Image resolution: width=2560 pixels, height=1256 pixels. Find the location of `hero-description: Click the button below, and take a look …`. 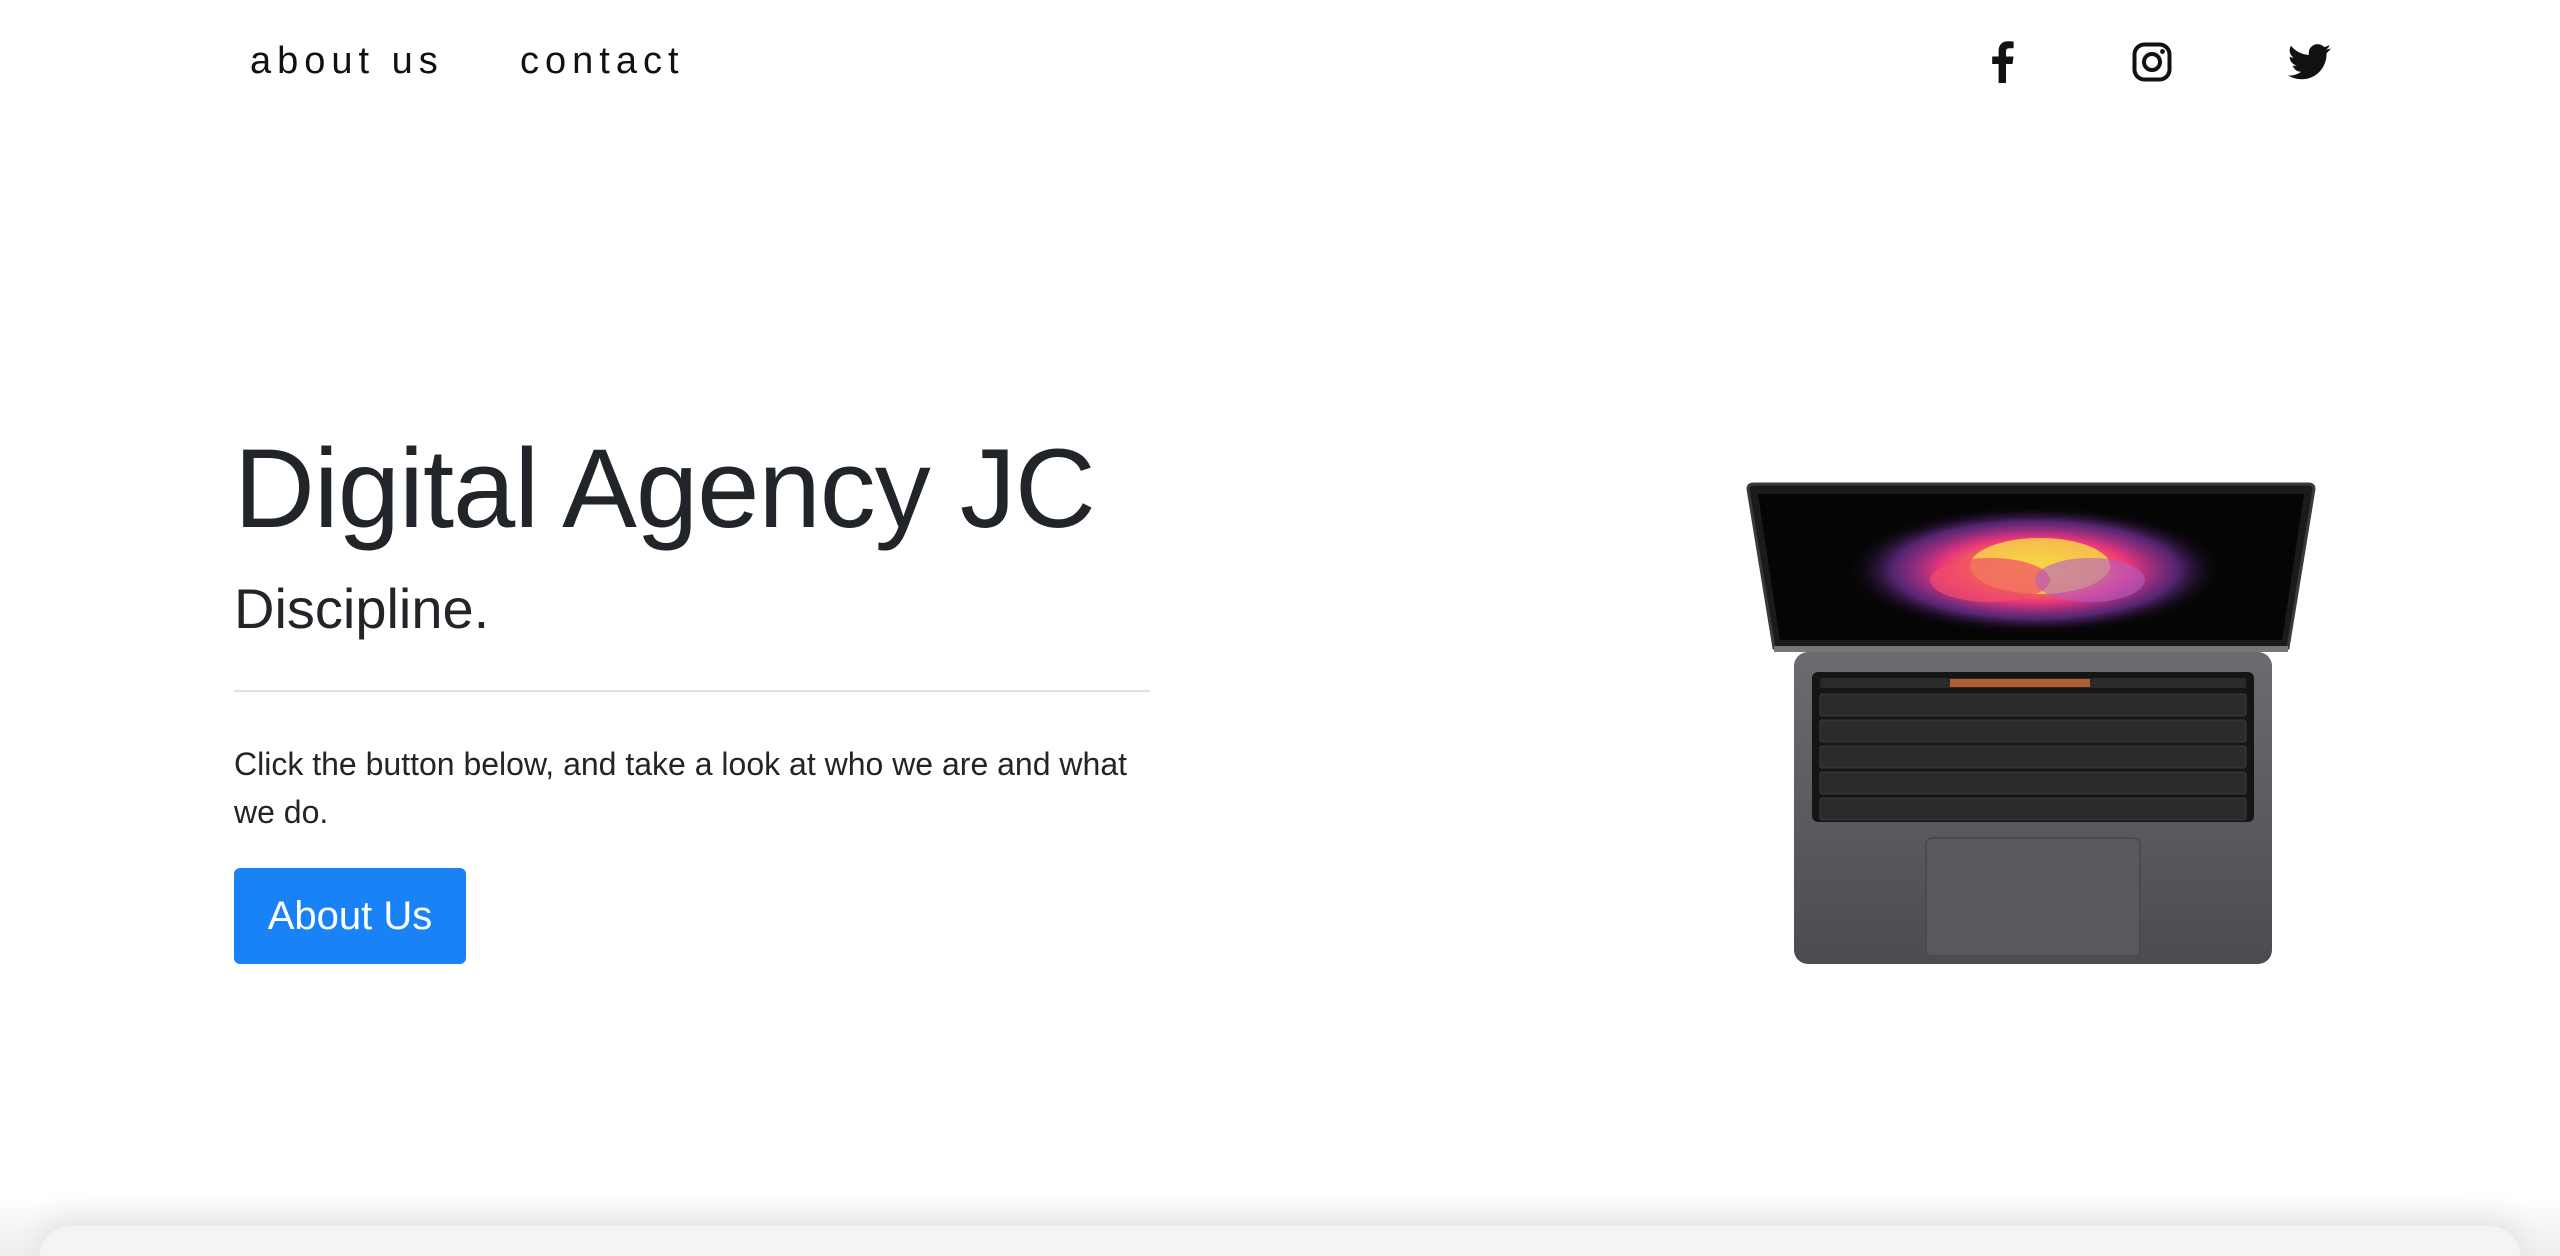

hero-description: Click the button below, and take a look … is located at coordinates (680, 788).